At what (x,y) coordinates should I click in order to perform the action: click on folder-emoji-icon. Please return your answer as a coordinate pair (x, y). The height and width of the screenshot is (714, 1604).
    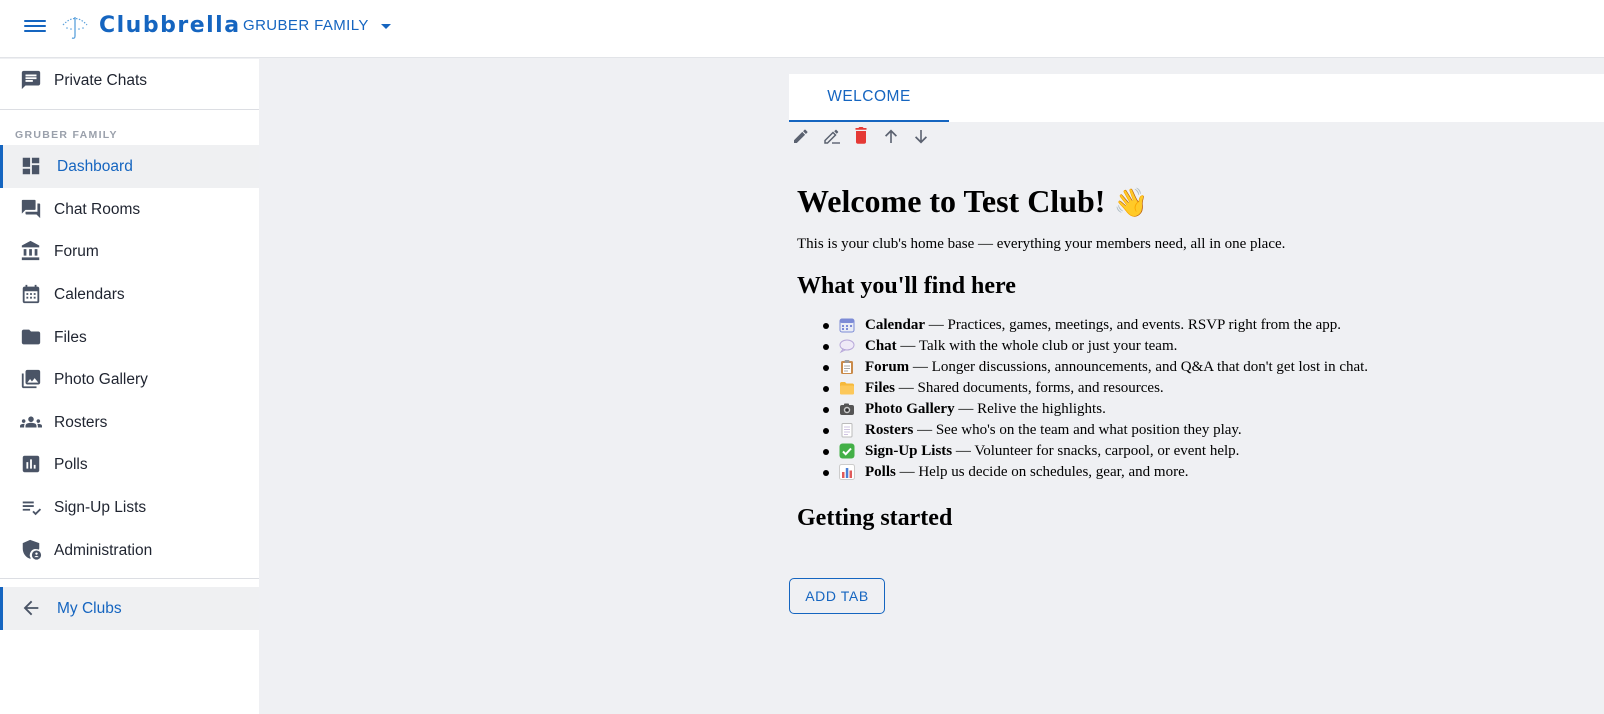
    Looking at the image, I should click on (847, 388).